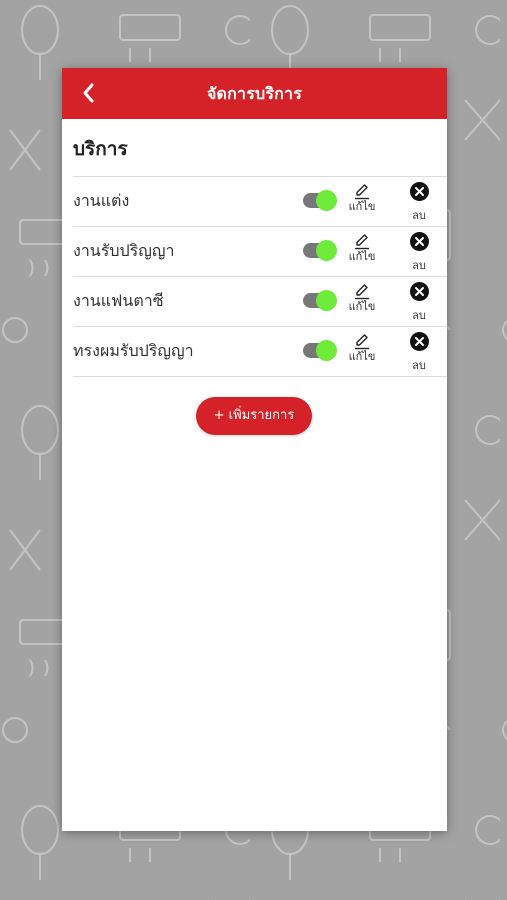  Describe the element at coordinates (254, 416) in the screenshot. I see `add-item-button: + เพิ่มรายการ` at that location.